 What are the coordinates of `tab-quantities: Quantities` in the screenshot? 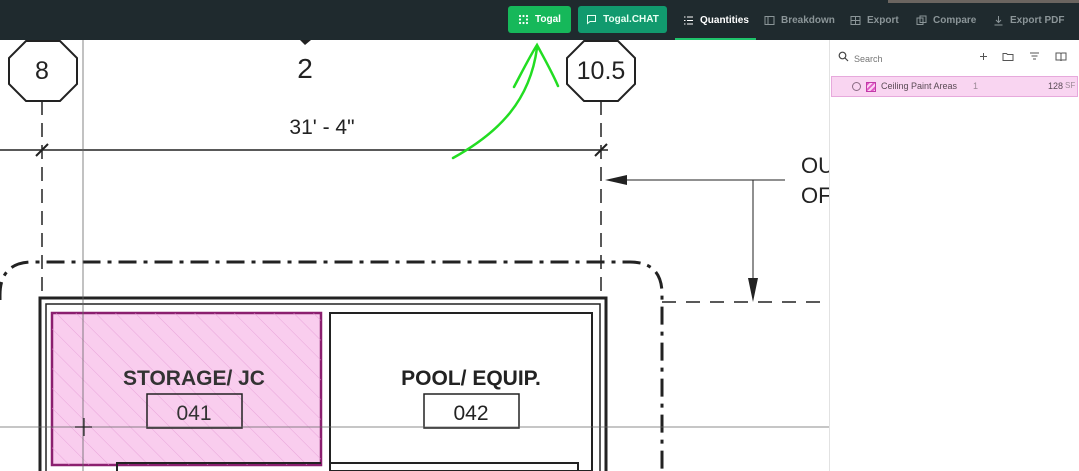 It's located at (716, 20).